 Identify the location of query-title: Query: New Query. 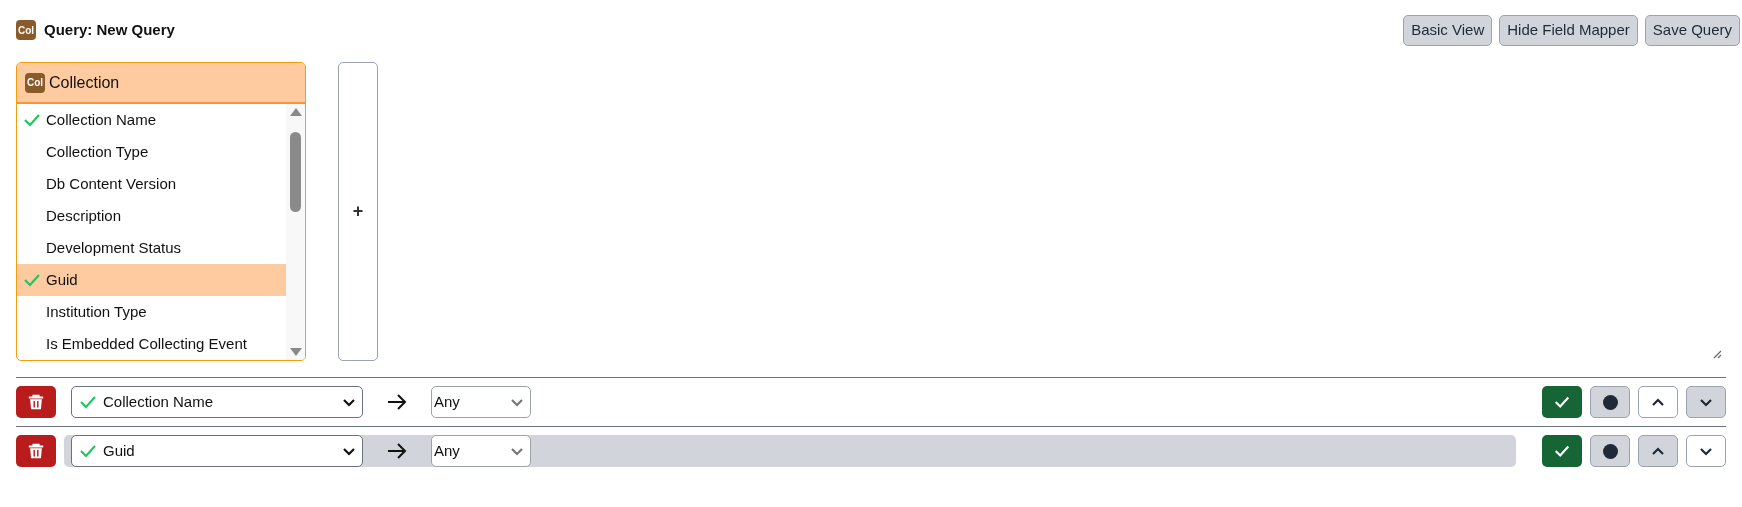
(109, 29).